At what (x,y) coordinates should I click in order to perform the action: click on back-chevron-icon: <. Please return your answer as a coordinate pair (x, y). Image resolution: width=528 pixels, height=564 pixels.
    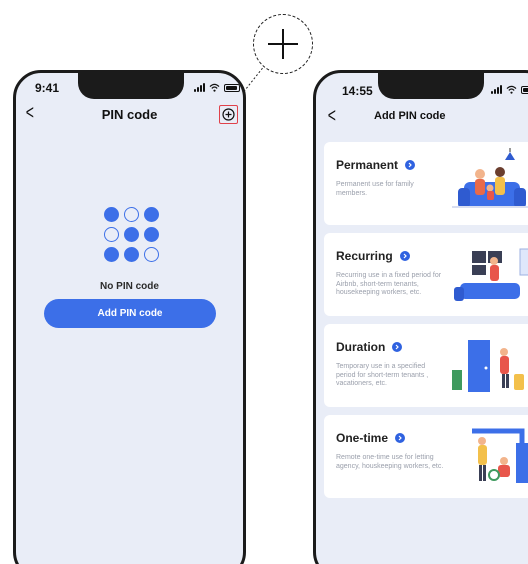
    Looking at the image, I should click on (332, 116).